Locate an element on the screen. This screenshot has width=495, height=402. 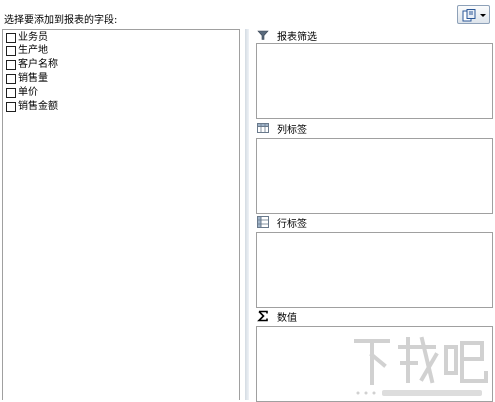
field-label: 单价 is located at coordinates (28, 92).